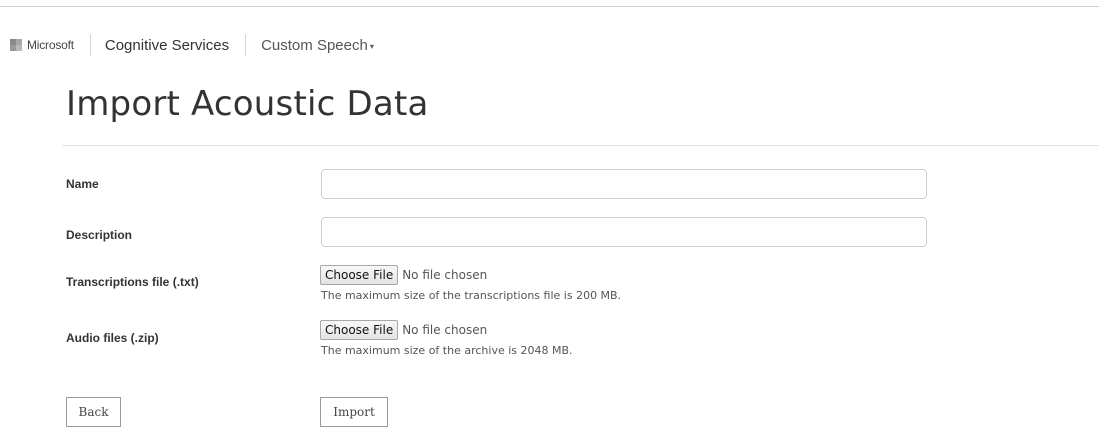  What do you see at coordinates (132, 282) in the screenshot?
I see `transcriptions-file-label: Transcriptions file (.txt)` at bounding box center [132, 282].